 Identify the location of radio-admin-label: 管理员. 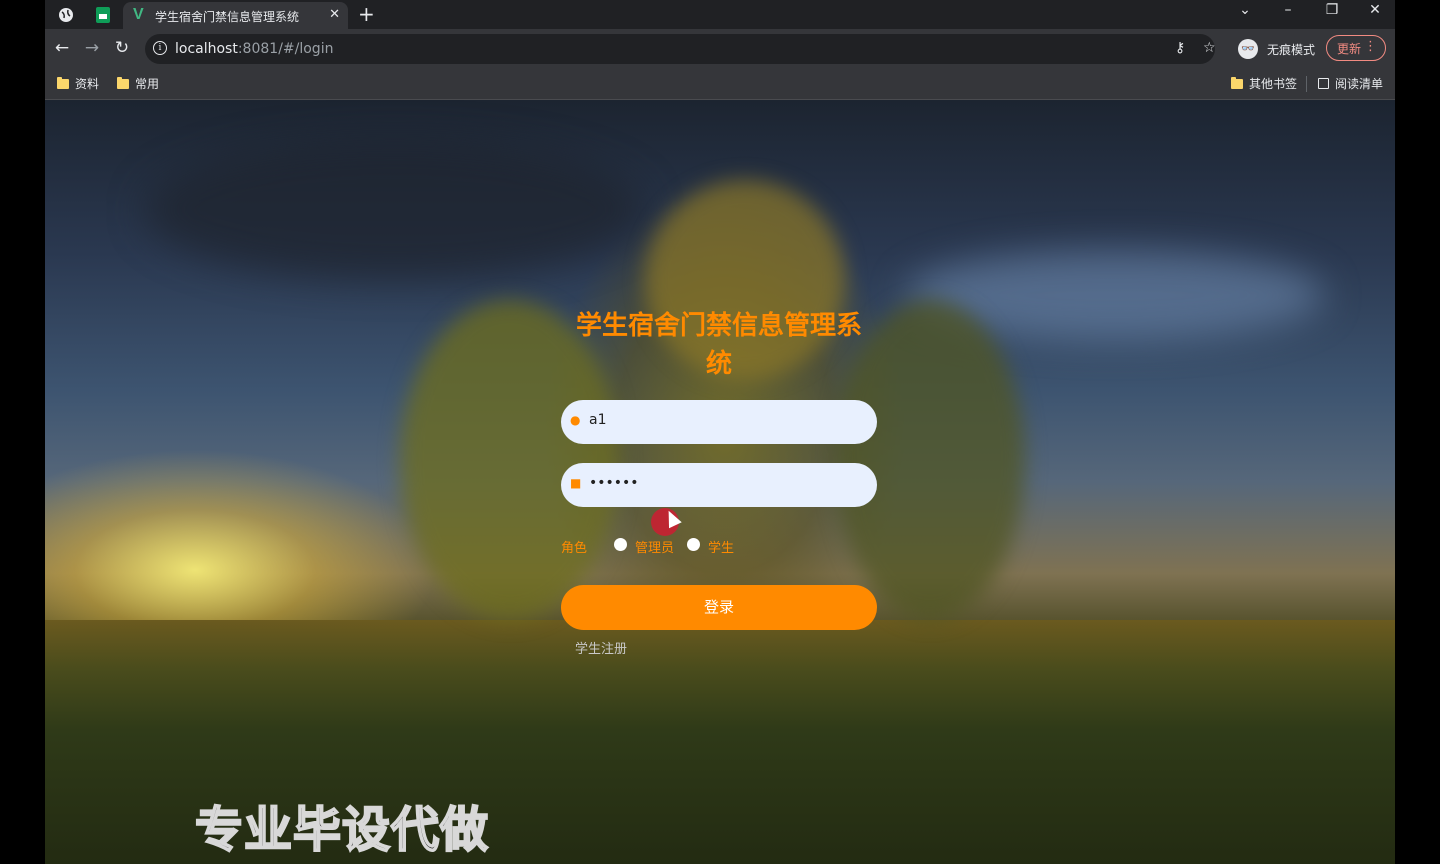
(654, 546).